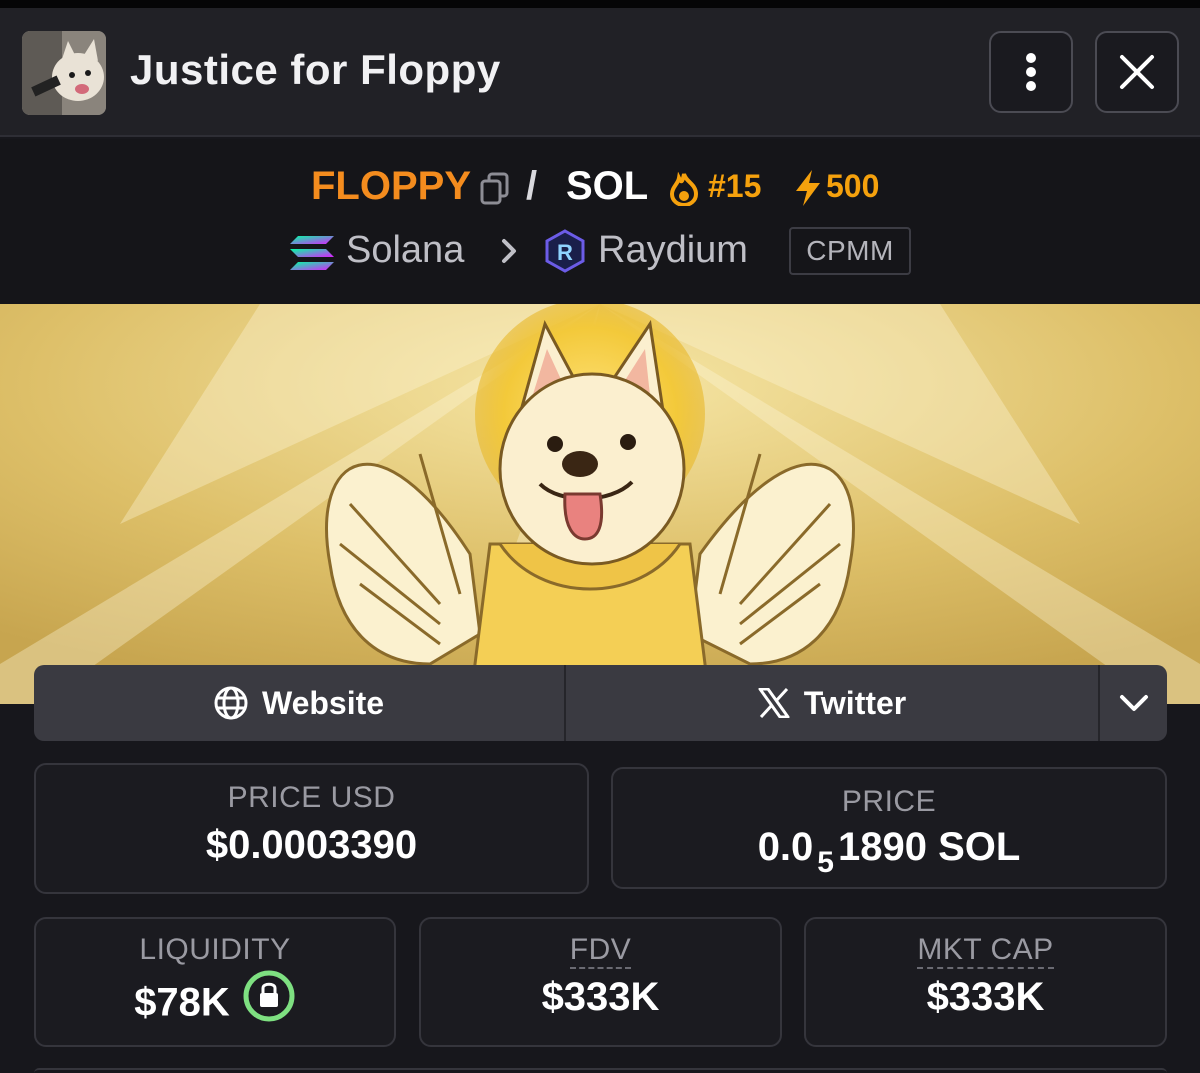 The width and height of the screenshot is (1200, 1073). What do you see at coordinates (510, 253) in the screenshot?
I see `chevron-right-icon` at bounding box center [510, 253].